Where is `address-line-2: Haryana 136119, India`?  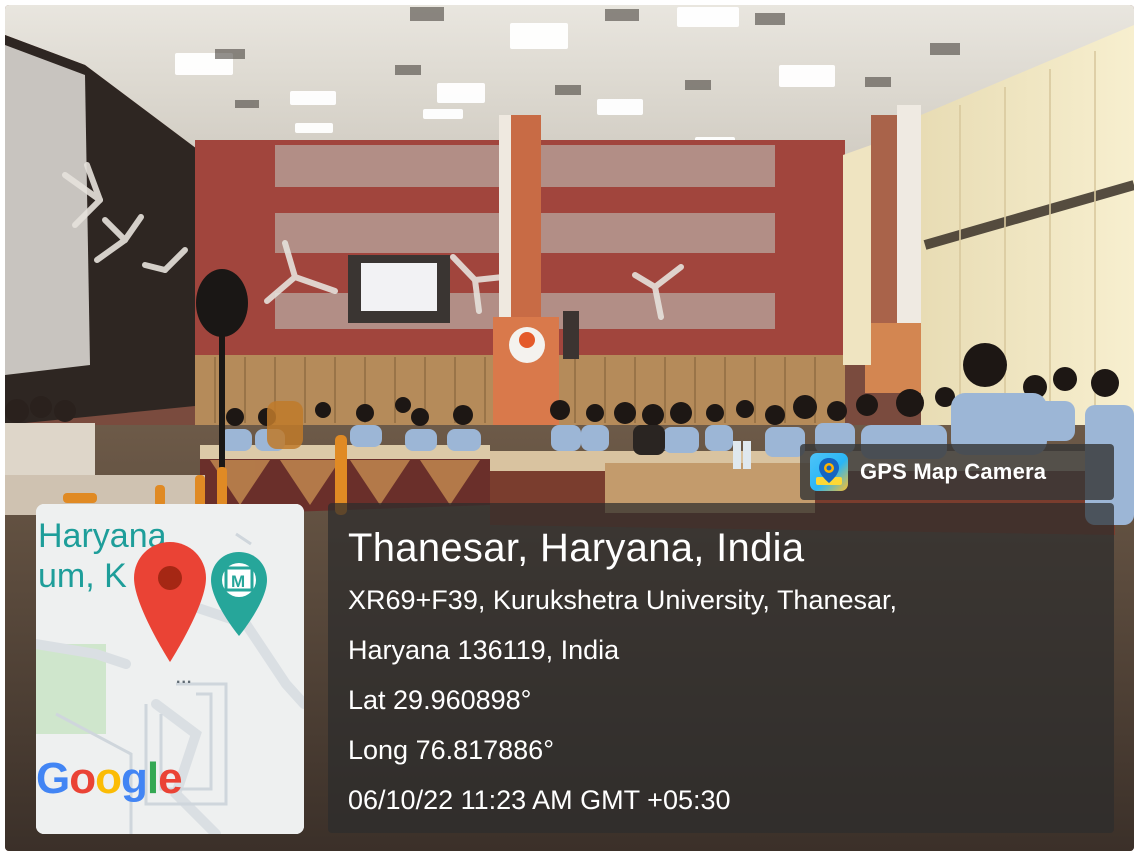
address-line-2: Haryana 136119, India is located at coordinates (484, 650).